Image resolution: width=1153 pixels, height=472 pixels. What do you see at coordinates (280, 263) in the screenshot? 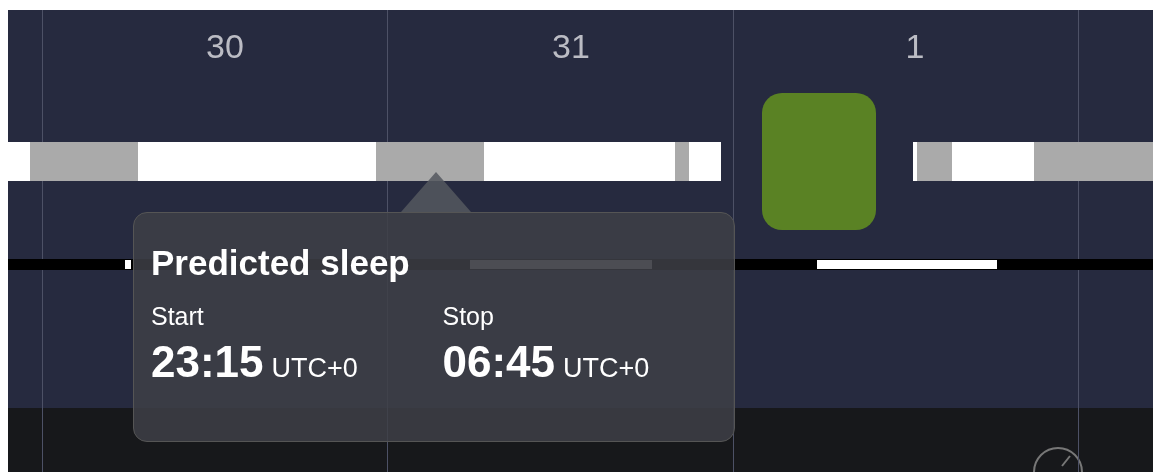
I see `tooltip-title: Predicted sleep` at bounding box center [280, 263].